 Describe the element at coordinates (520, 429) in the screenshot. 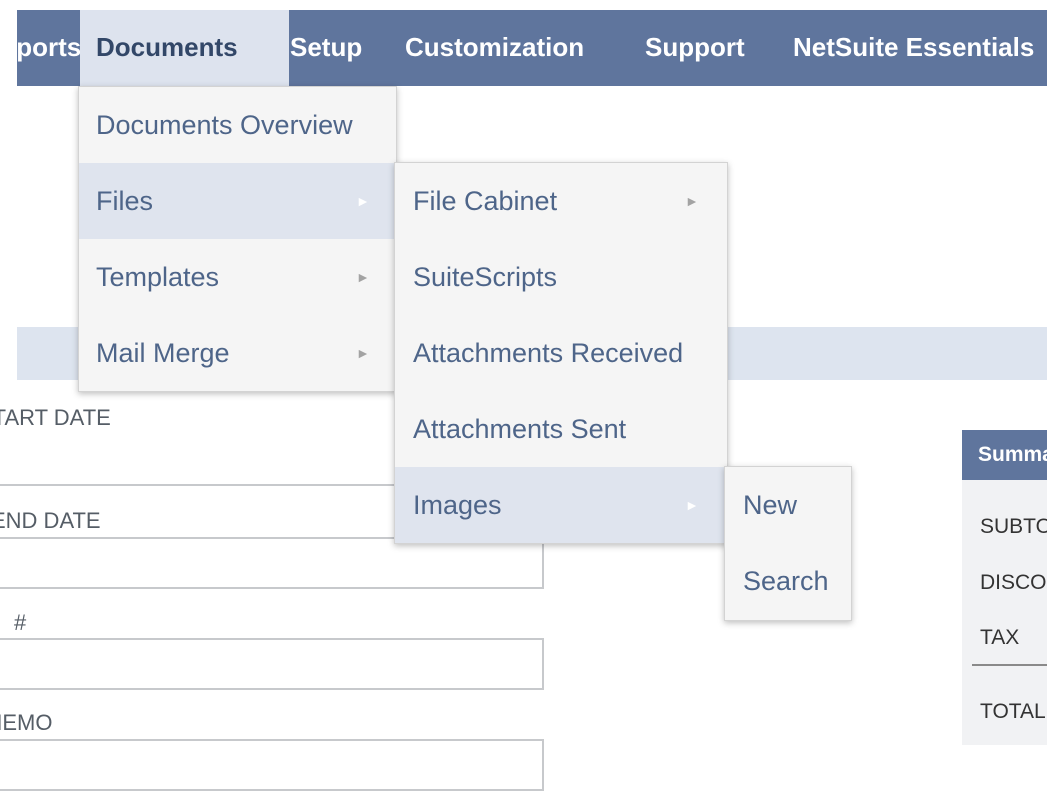

I see `menu-item-label: Attachments Sent` at that location.